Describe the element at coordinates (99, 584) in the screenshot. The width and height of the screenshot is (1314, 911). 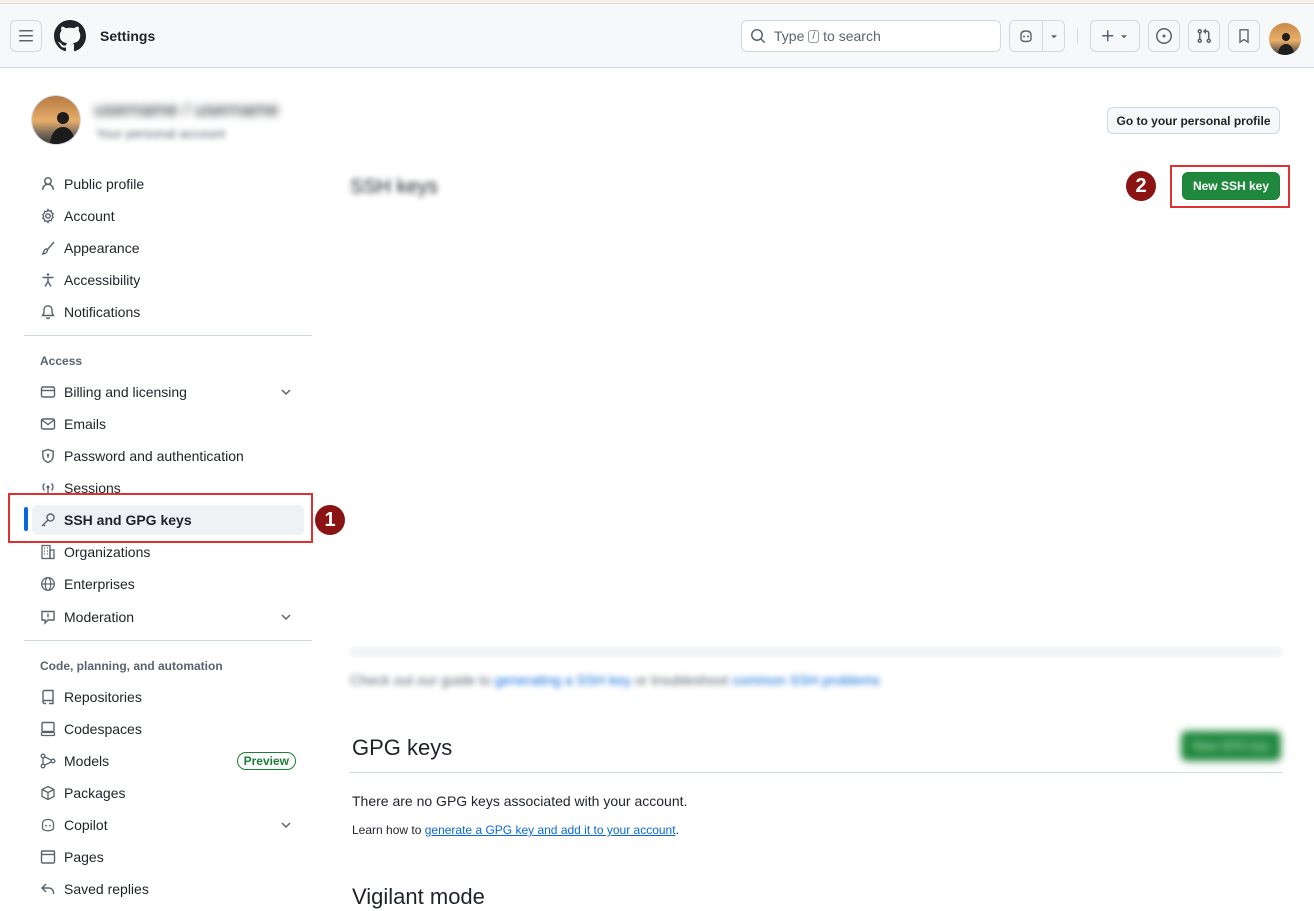
I see `sidebar-item-label: Enterprises` at that location.